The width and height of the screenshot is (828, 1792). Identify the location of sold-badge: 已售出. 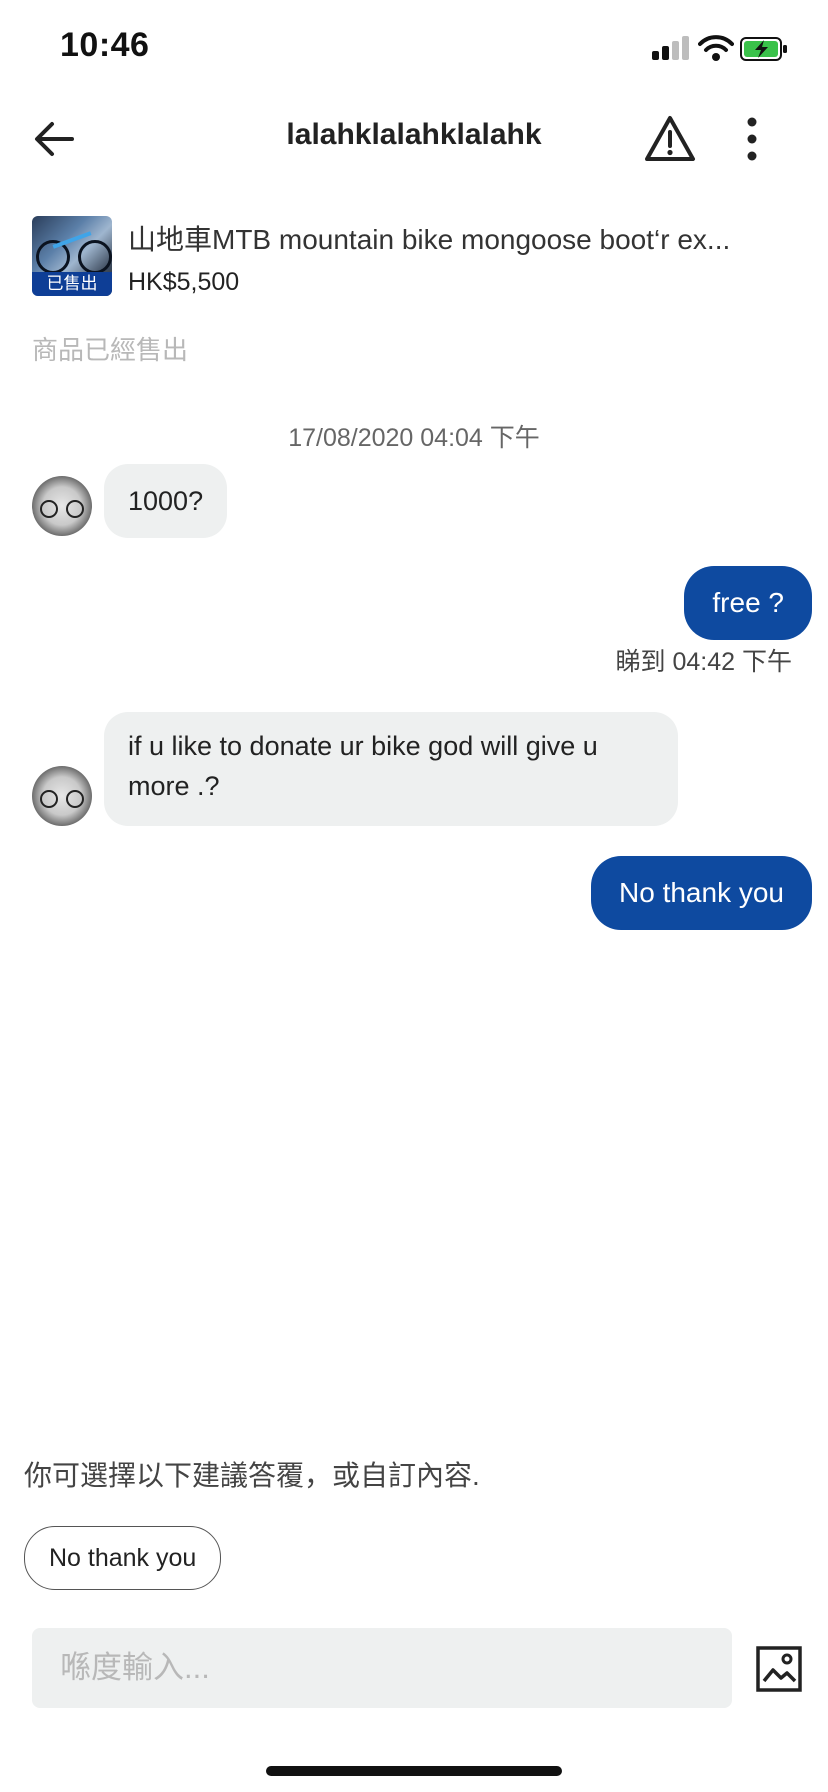
(72, 284).